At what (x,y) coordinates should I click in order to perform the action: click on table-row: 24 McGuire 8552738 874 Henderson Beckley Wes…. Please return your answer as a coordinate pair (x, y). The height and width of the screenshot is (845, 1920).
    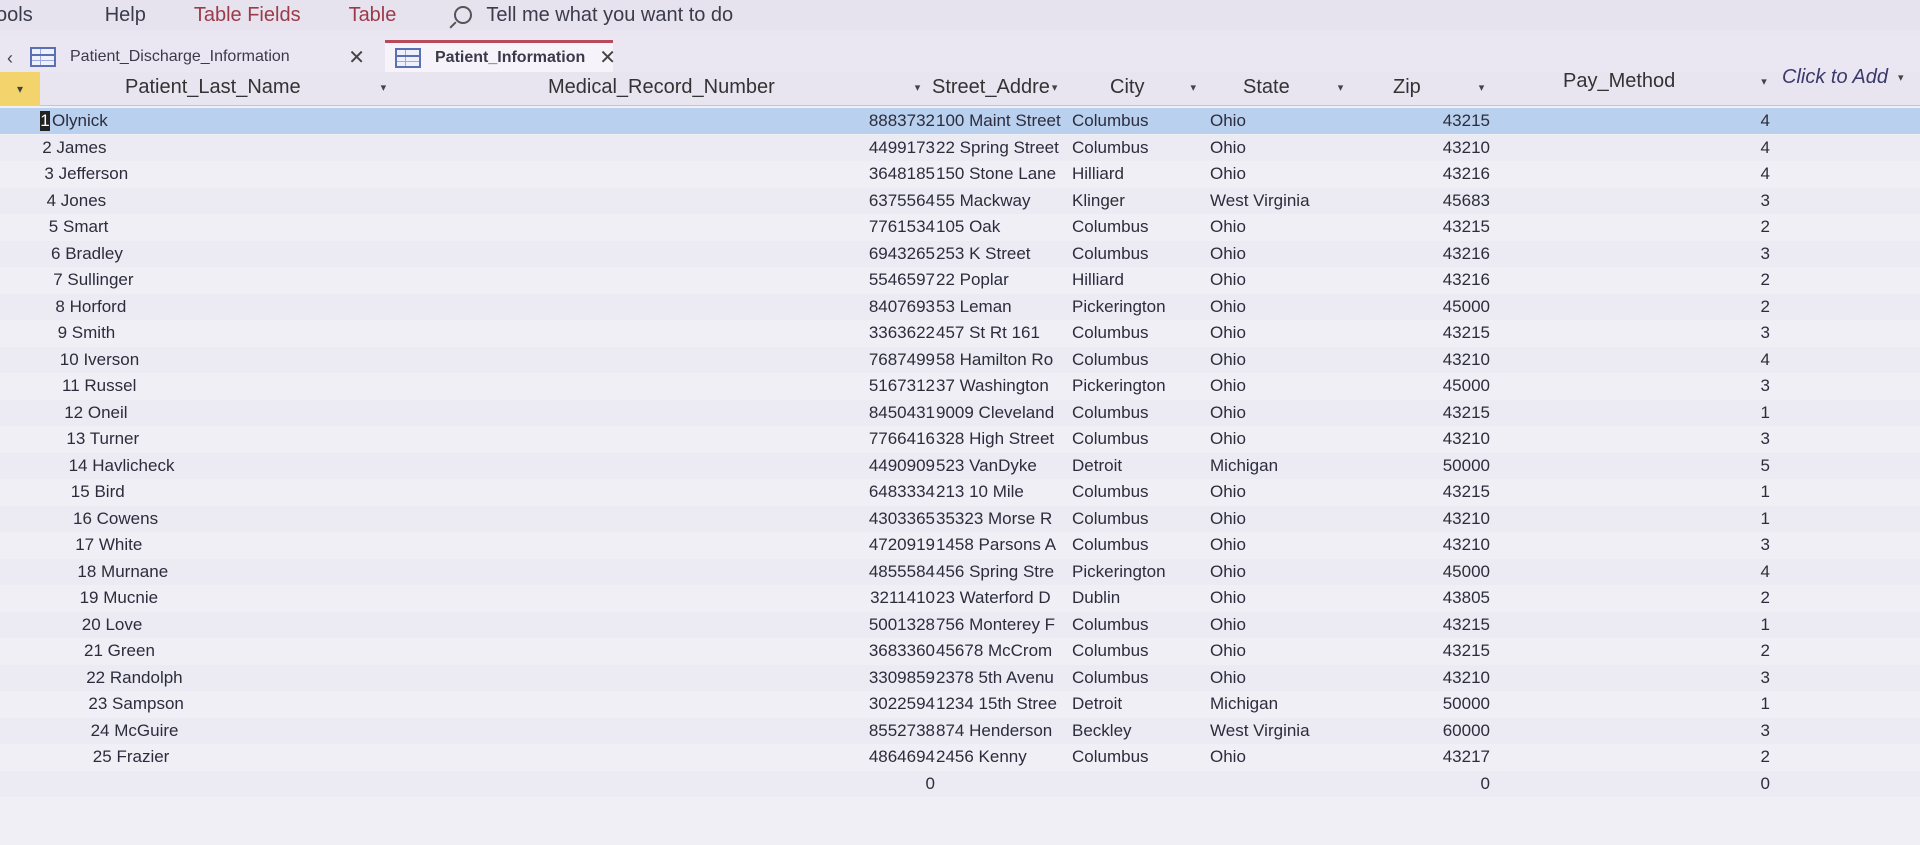
    Looking at the image, I should click on (960, 730).